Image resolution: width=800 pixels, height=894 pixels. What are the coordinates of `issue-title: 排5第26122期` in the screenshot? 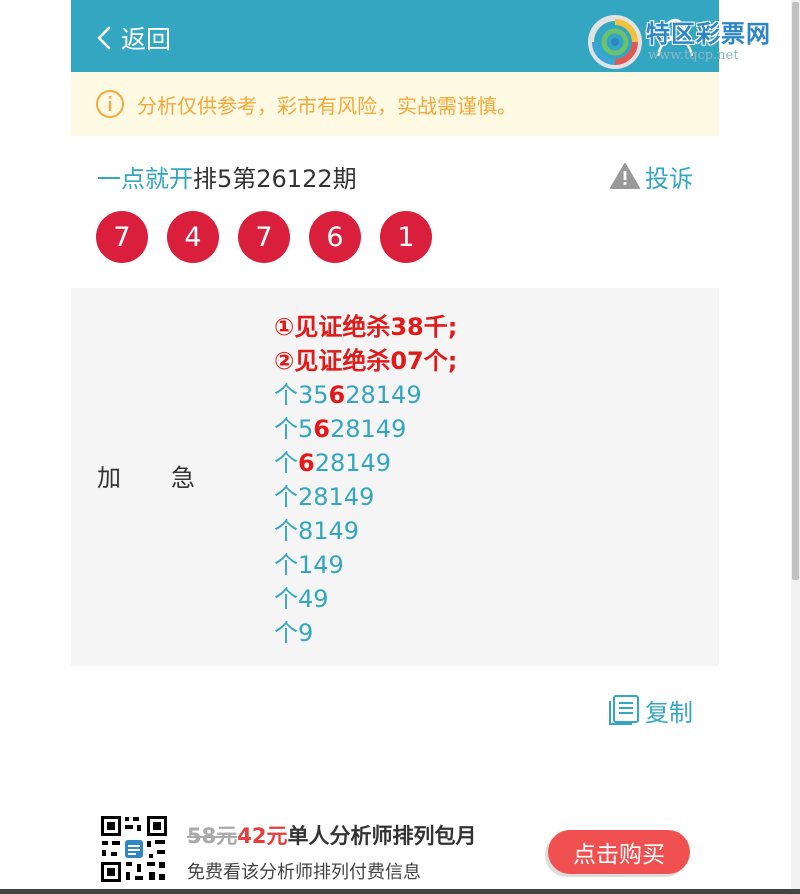 It's located at (275, 178).